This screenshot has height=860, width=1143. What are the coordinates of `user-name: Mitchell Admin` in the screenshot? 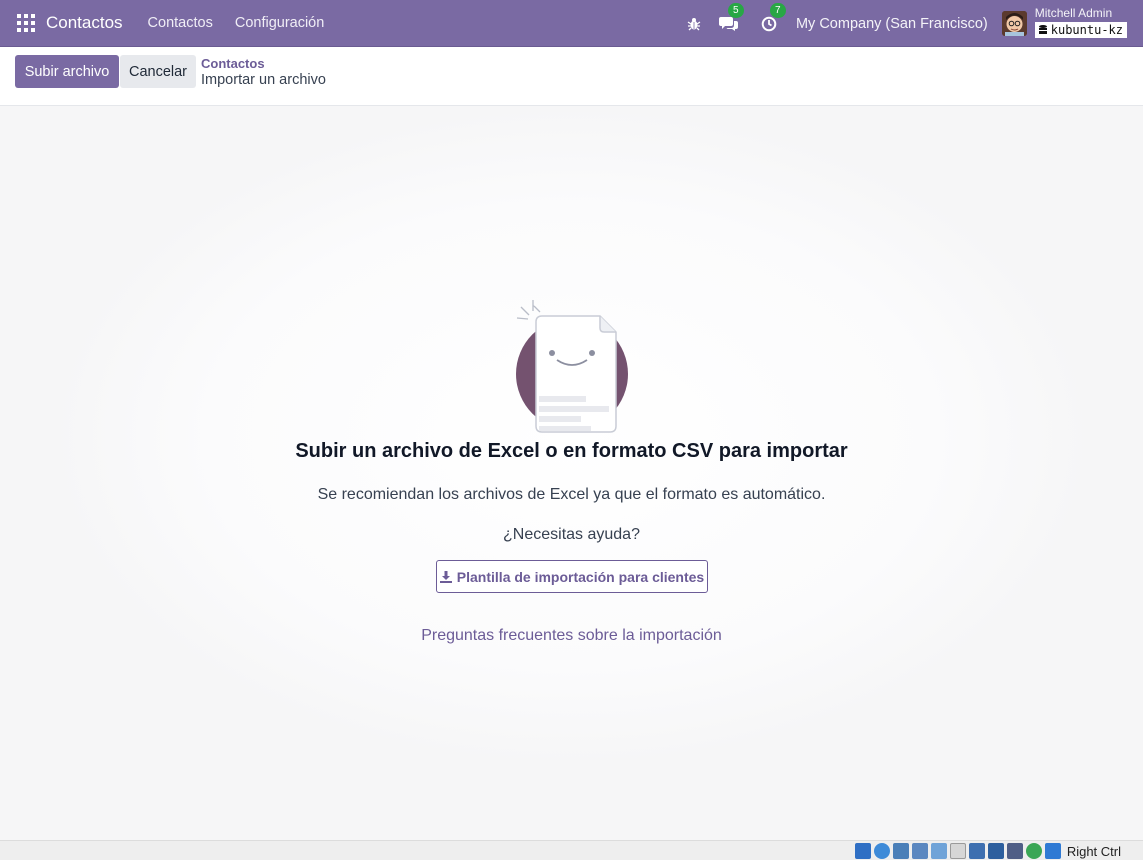 It's located at (1073, 12).